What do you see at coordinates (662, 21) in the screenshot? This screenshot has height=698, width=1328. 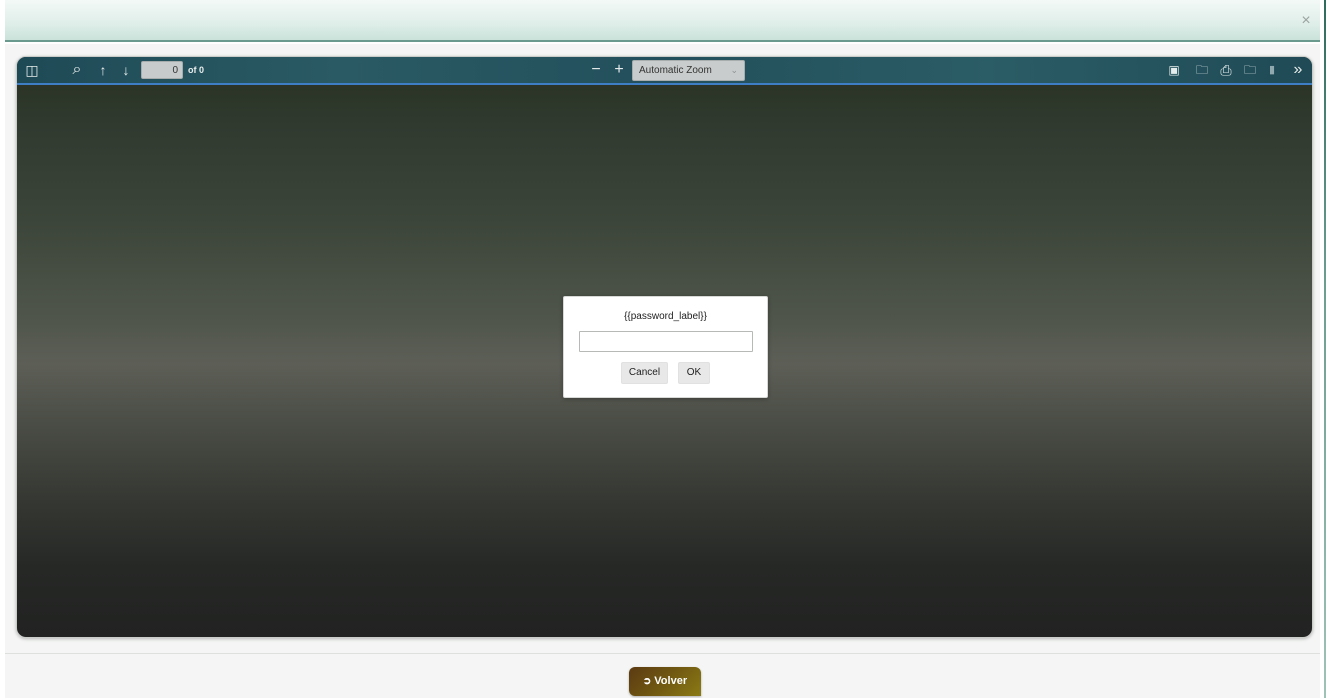 I see `modal-header` at bounding box center [662, 21].